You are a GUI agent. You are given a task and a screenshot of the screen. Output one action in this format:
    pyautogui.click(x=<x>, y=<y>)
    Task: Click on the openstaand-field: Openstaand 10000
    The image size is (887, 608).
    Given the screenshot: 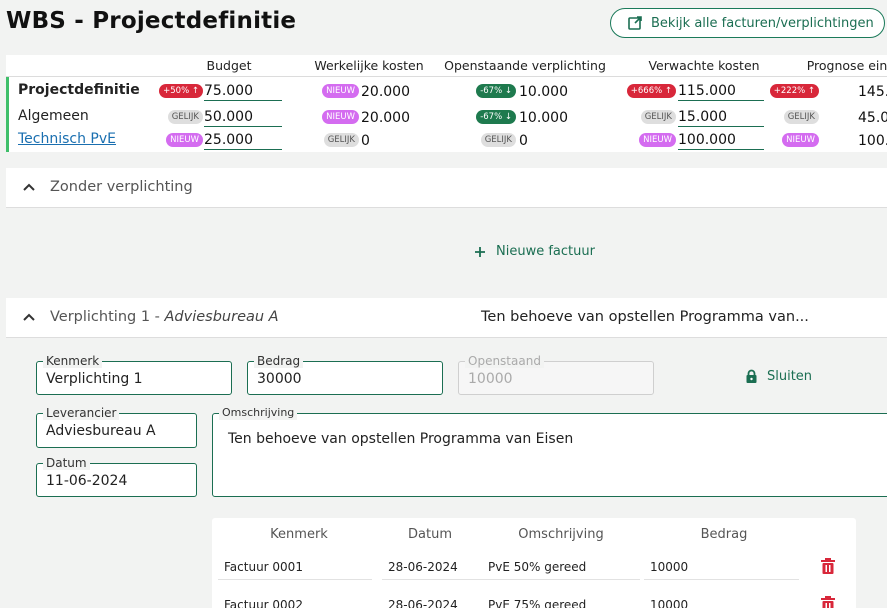 What is the action you would take?
    pyautogui.click(x=556, y=374)
    